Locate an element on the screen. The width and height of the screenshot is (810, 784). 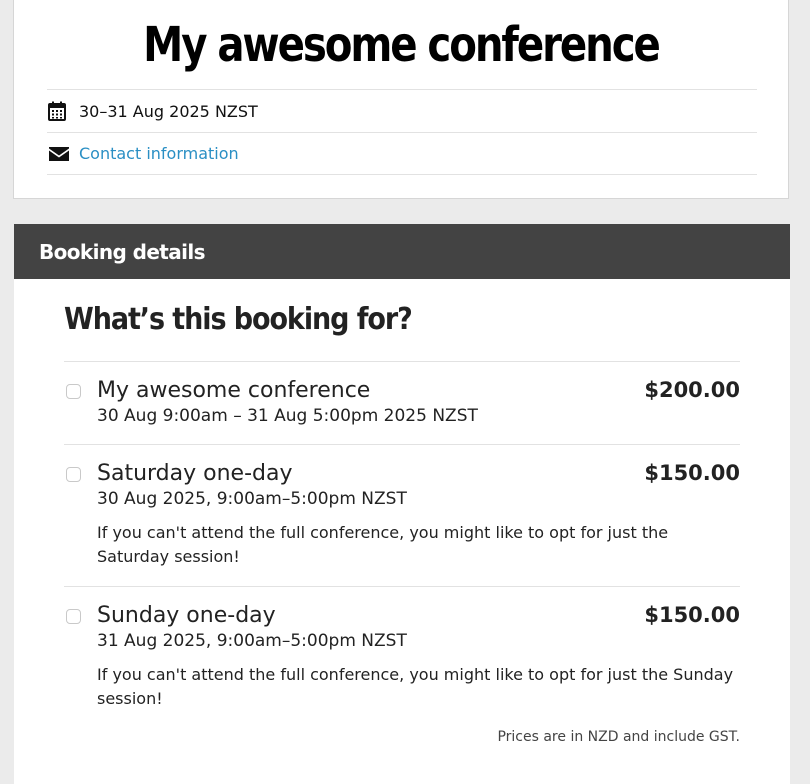
option-price: $200.00 is located at coordinates (692, 390).